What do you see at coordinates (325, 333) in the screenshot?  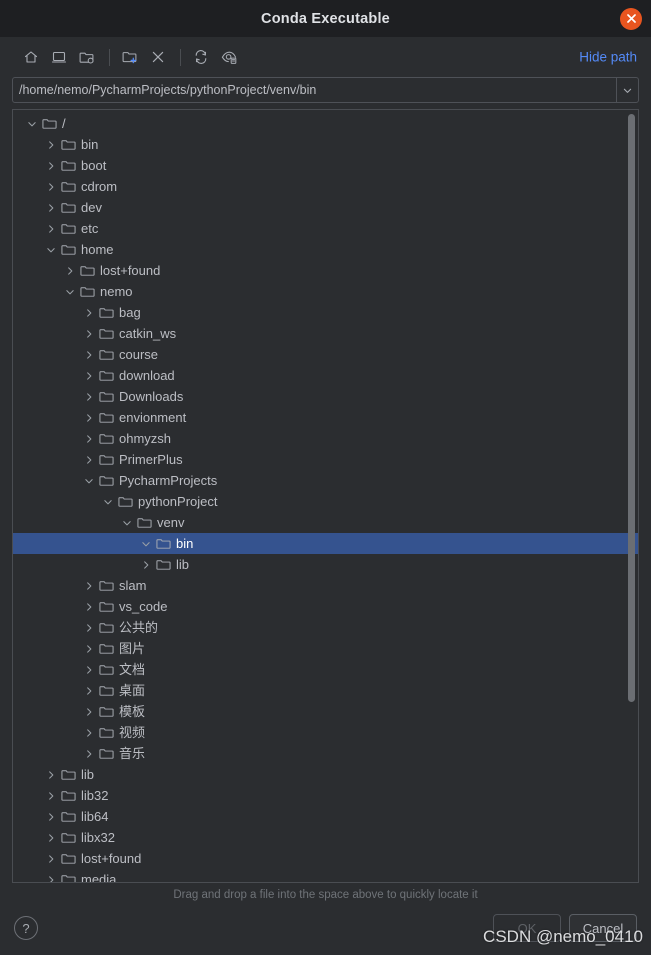 I see `tree-row: catkin_ws` at bounding box center [325, 333].